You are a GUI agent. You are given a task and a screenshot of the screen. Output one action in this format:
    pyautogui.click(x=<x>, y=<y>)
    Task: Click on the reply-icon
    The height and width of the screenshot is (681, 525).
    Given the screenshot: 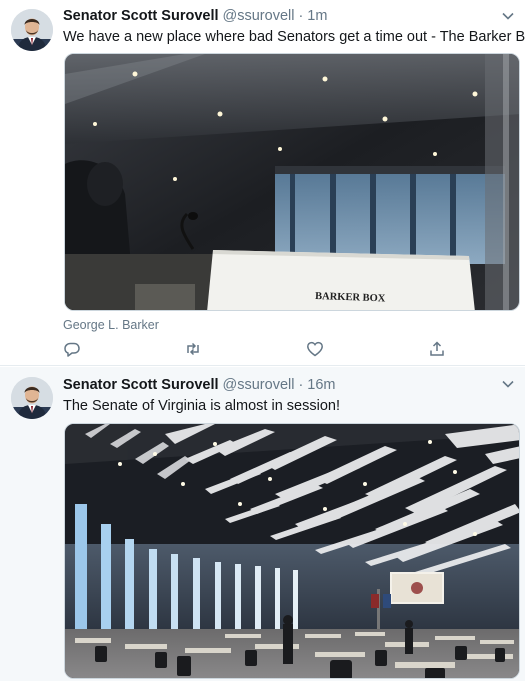 What is the action you would take?
    pyautogui.click(x=72, y=349)
    